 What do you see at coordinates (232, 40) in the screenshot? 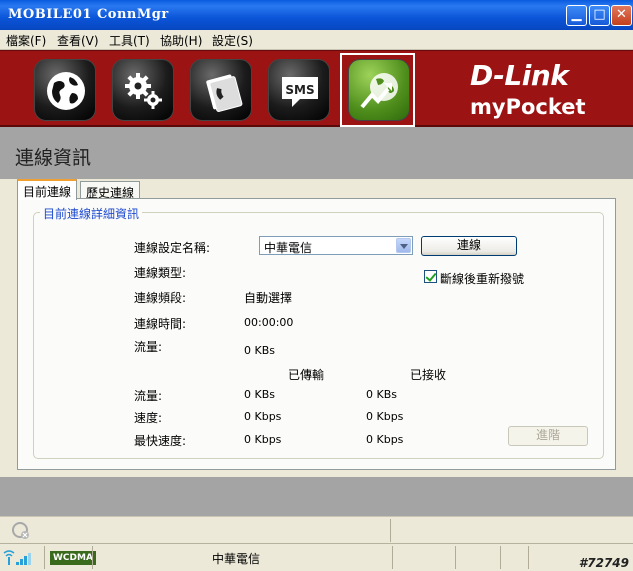
I see `menu-settings: 設定(S)` at bounding box center [232, 40].